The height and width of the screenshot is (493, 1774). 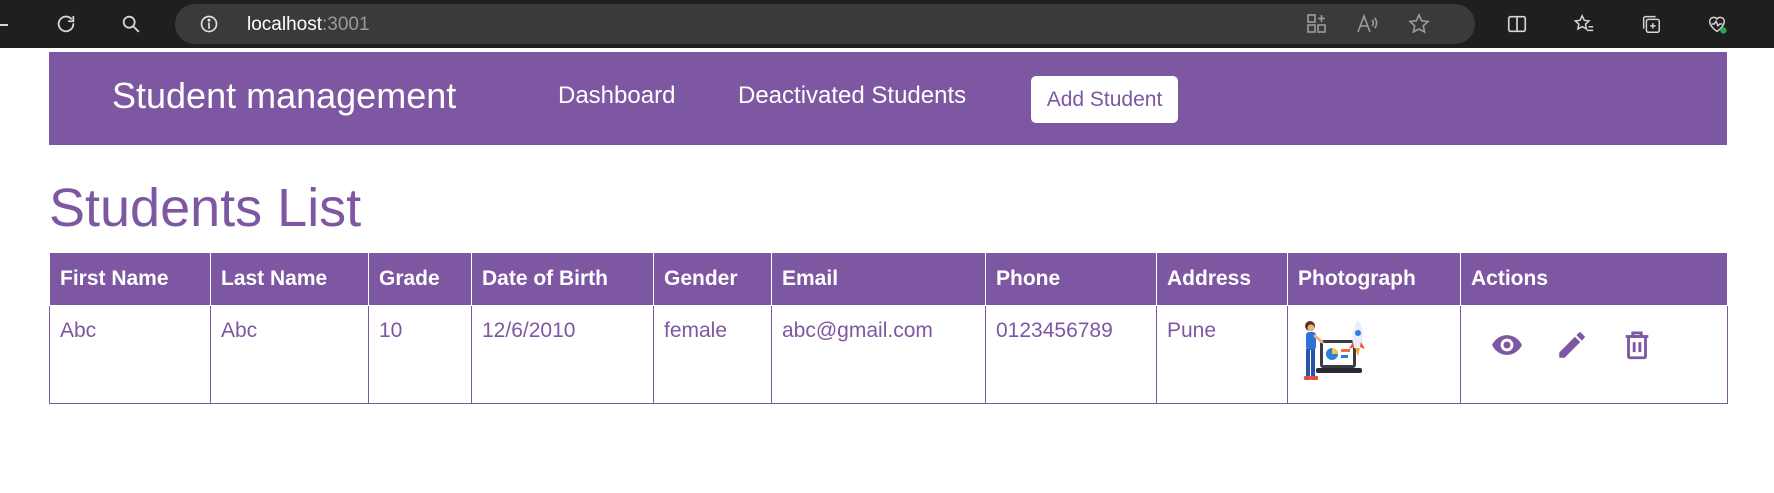 What do you see at coordinates (289, 279) in the screenshot?
I see `header-last-name: Last Name` at bounding box center [289, 279].